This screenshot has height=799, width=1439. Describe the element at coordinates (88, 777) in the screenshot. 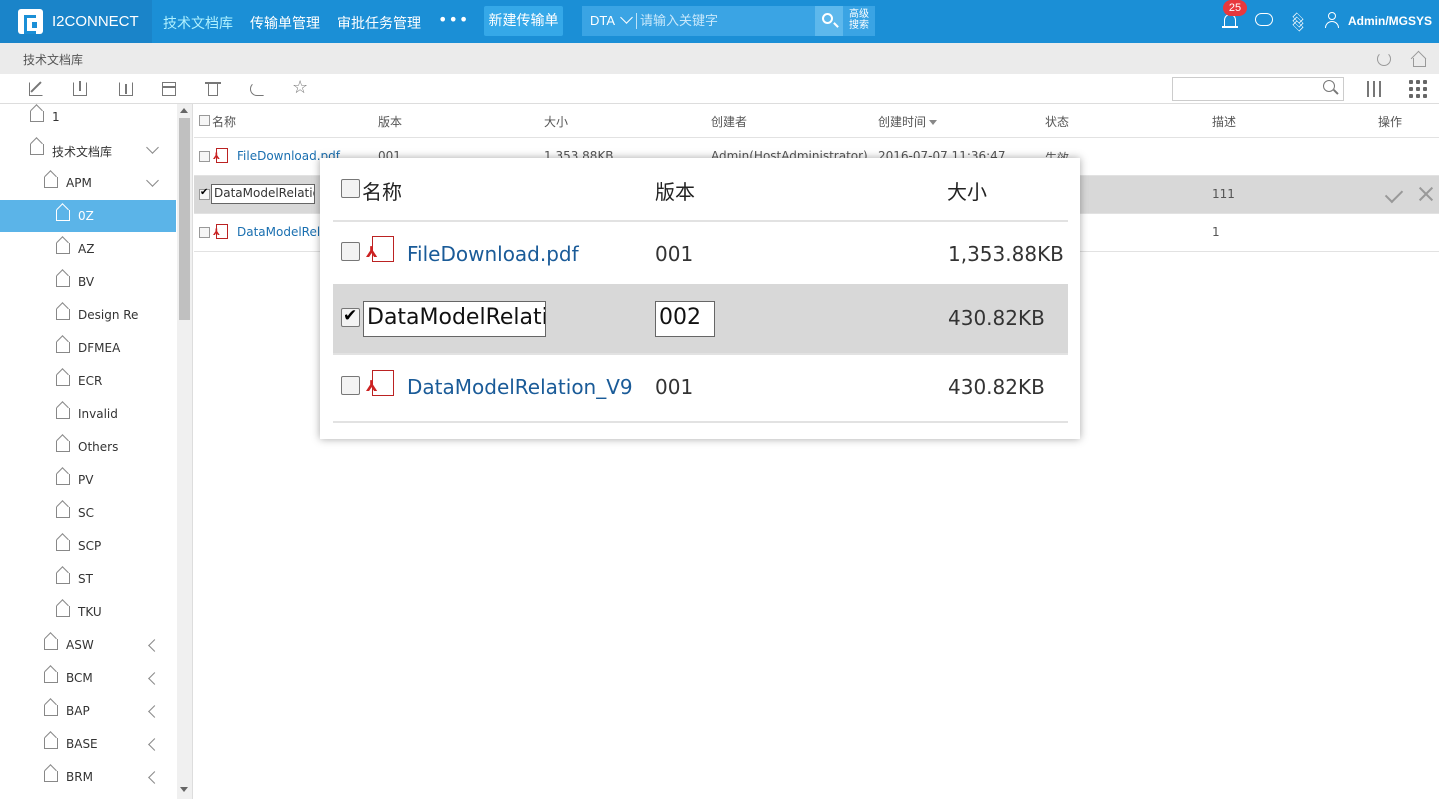

I see `sidebar-item: BRM` at that location.